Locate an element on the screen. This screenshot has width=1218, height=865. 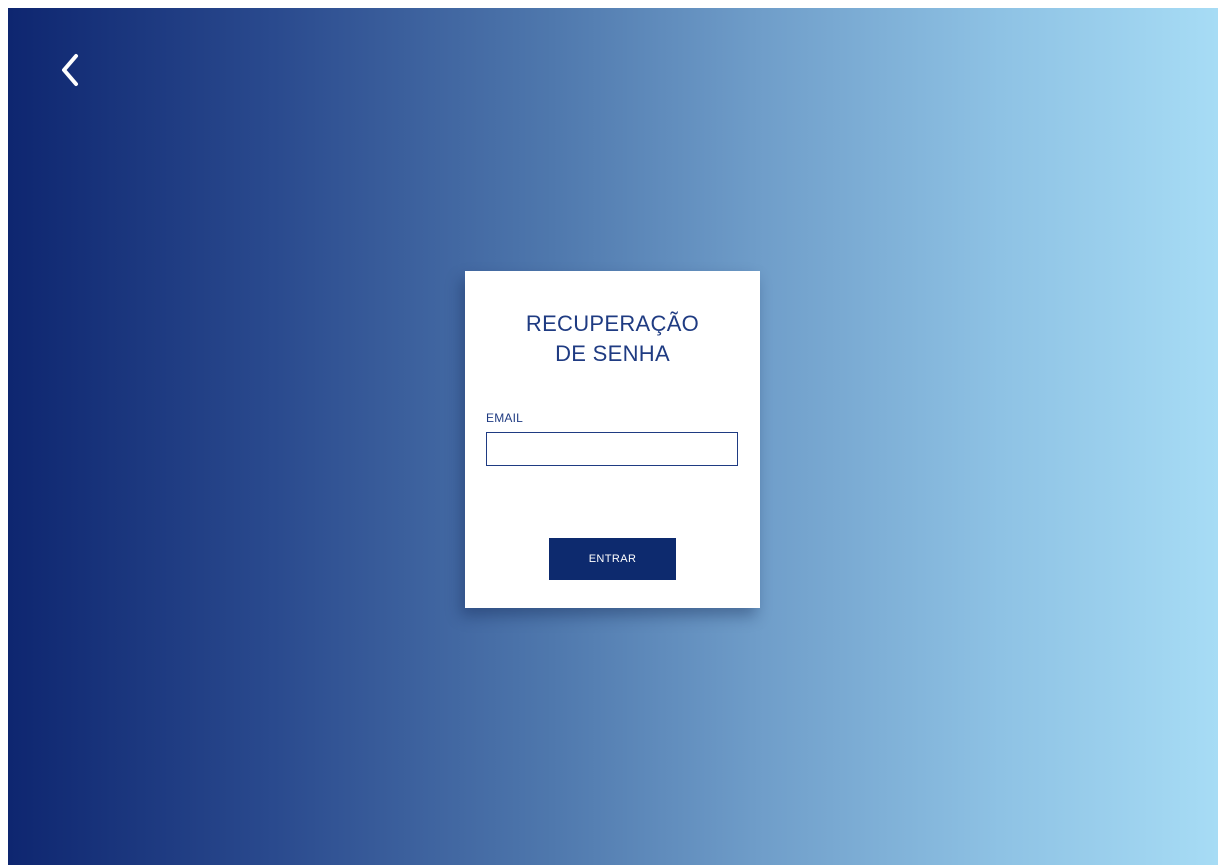
chevron-left-icon is located at coordinates (70, 70).